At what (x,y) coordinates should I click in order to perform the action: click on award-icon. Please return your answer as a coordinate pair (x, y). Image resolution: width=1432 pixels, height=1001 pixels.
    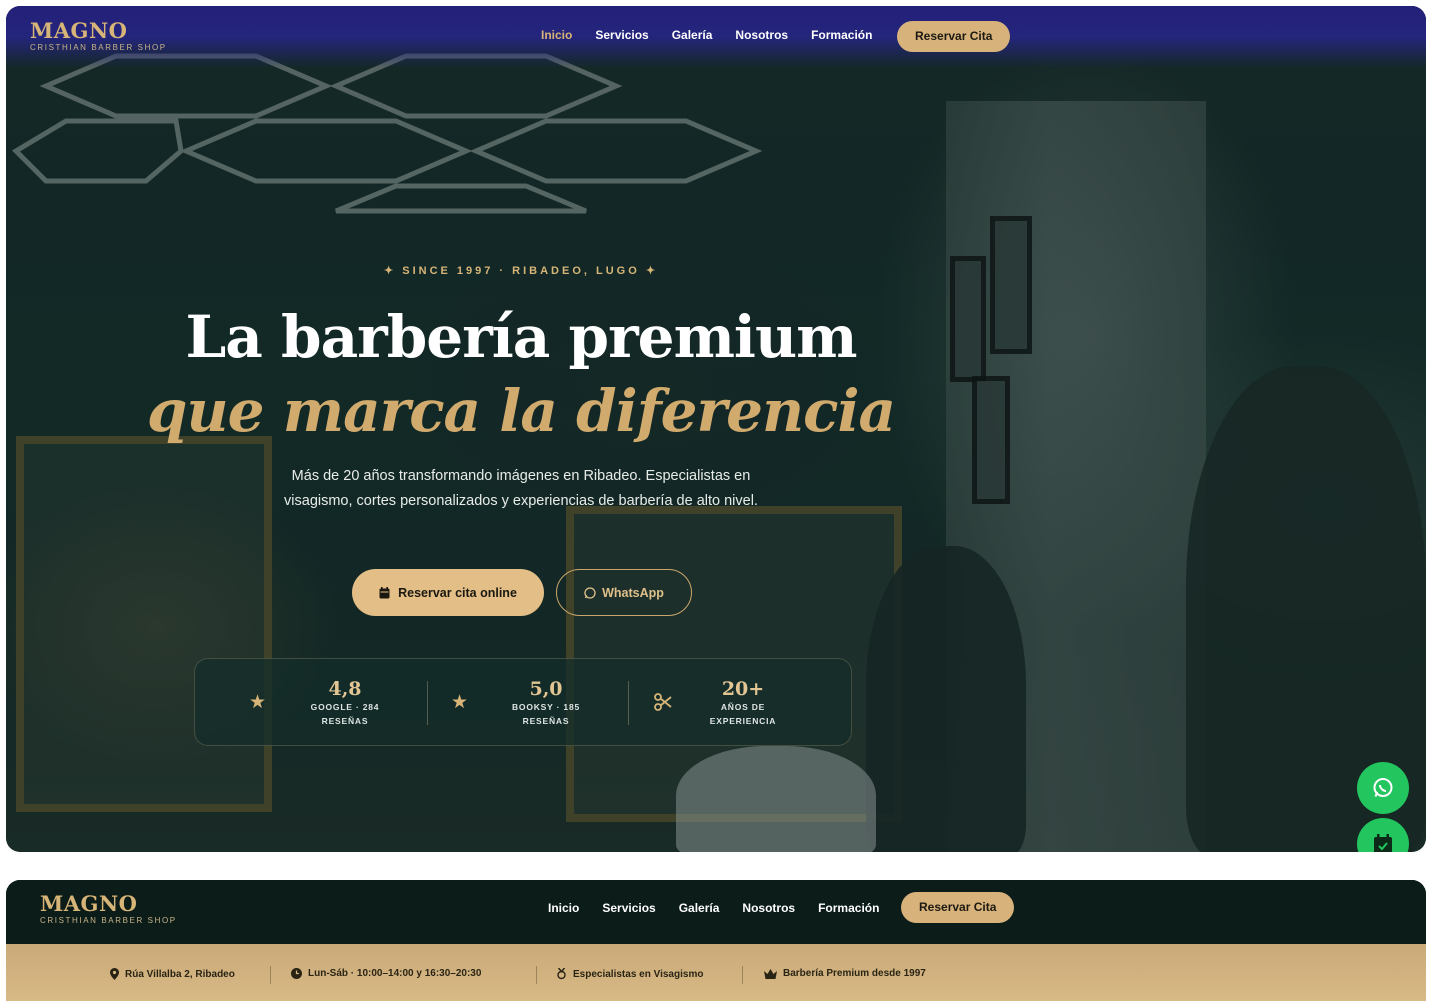
    Looking at the image, I should click on (561, 974).